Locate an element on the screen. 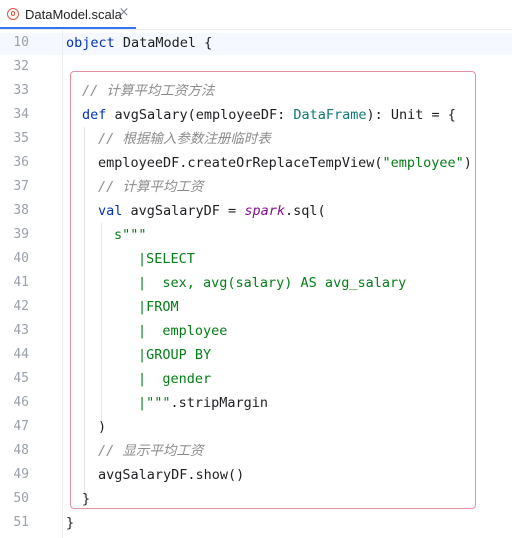 This screenshot has width=512, height=538. line-number: 46 is located at coordinates (21, 402).